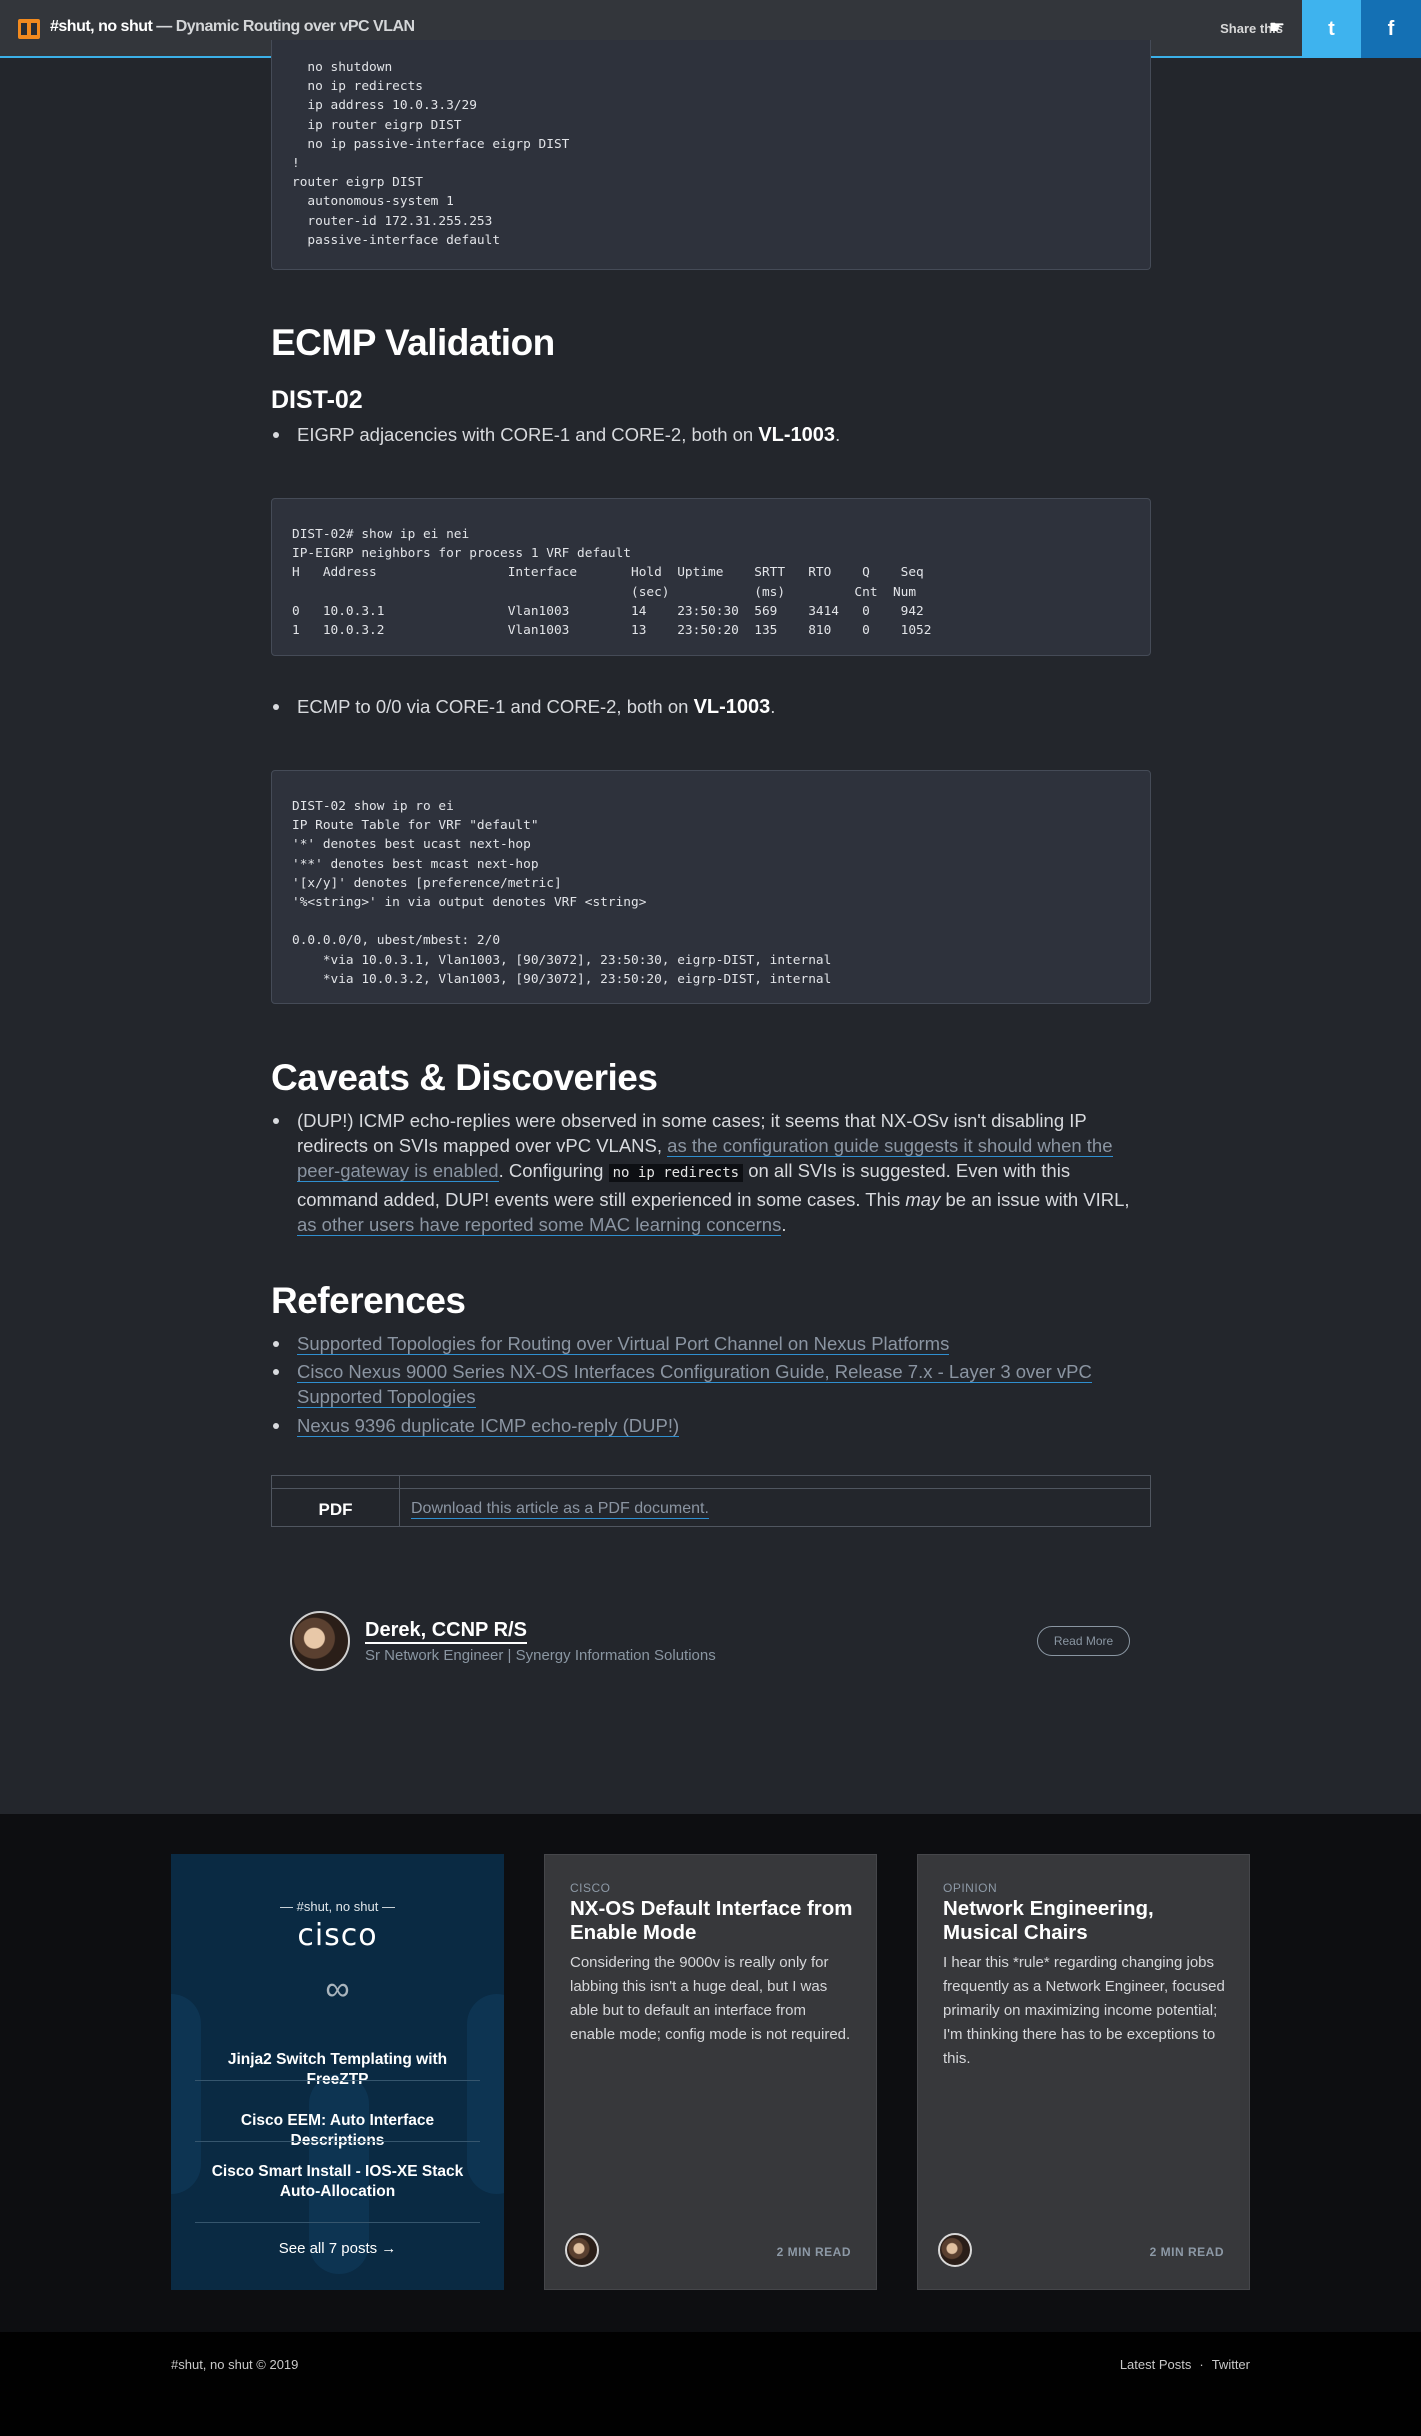 The image size is (1421, 2436). I want to click on tag-card-site-name: — #shut, no shut —, so click(337, 1906).